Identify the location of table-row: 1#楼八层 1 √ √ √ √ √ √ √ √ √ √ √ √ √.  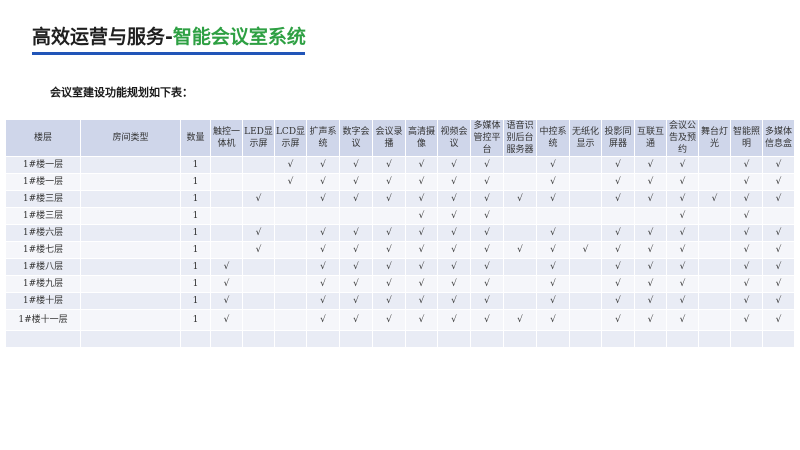
(400, 267).